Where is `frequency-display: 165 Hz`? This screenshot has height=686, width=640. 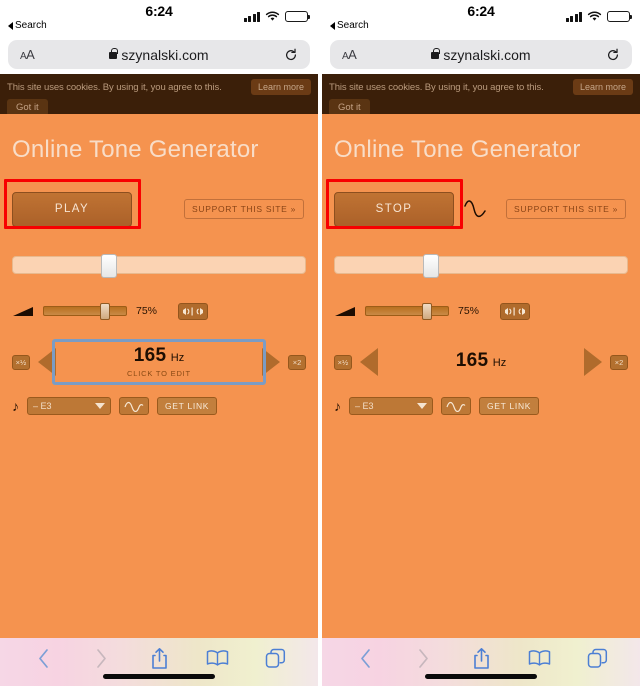 frequency-display: 165 Hz is located at coordinates (481, 362).